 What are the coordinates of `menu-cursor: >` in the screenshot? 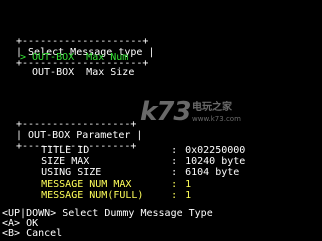 It's located at (23, 57).